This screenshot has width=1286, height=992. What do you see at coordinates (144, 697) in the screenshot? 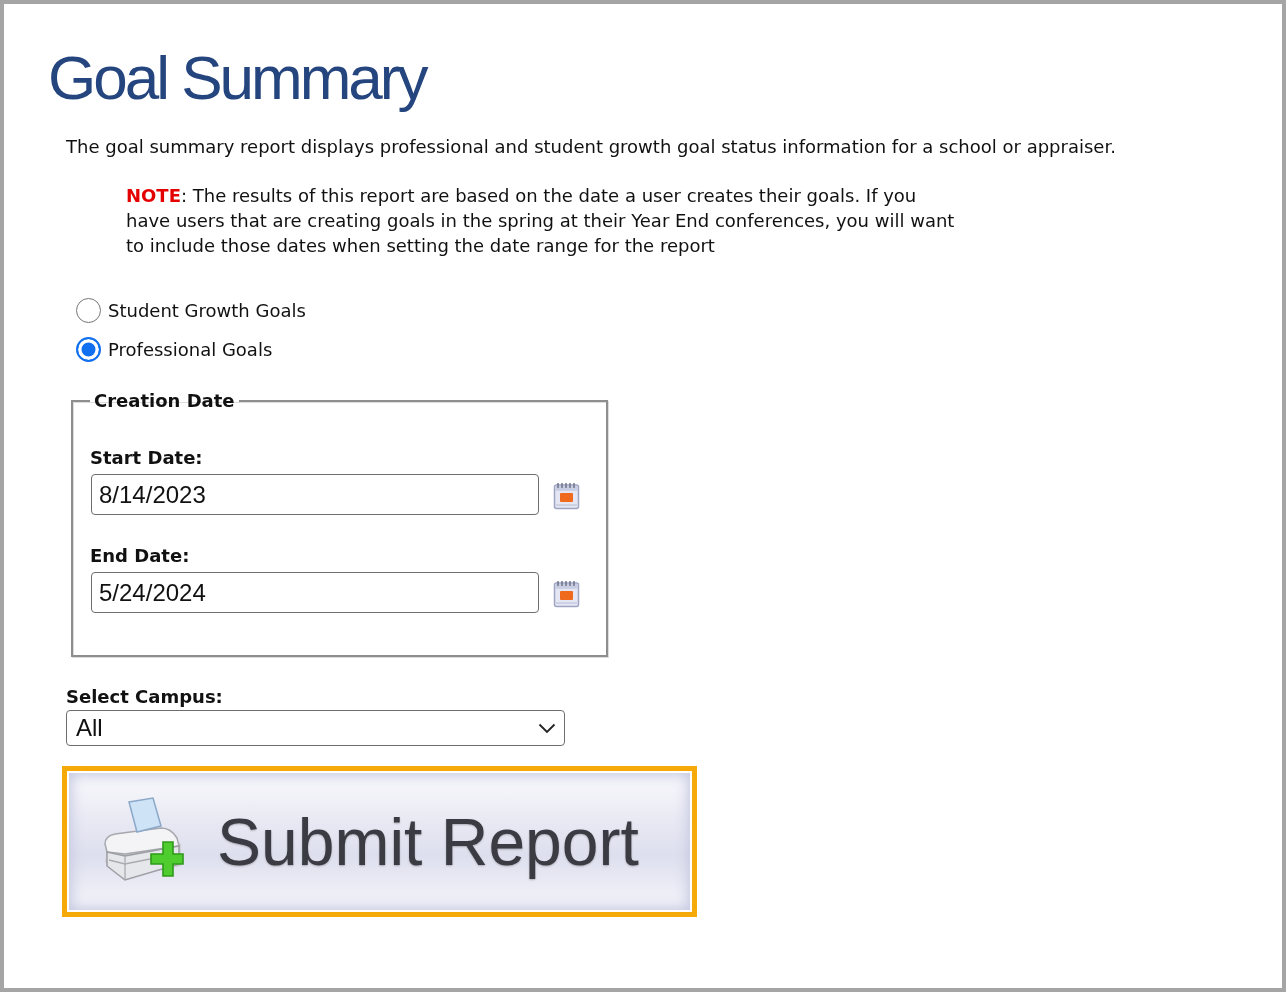
I see `campus-label: Select Campus:` at bounding box center [144, 697].